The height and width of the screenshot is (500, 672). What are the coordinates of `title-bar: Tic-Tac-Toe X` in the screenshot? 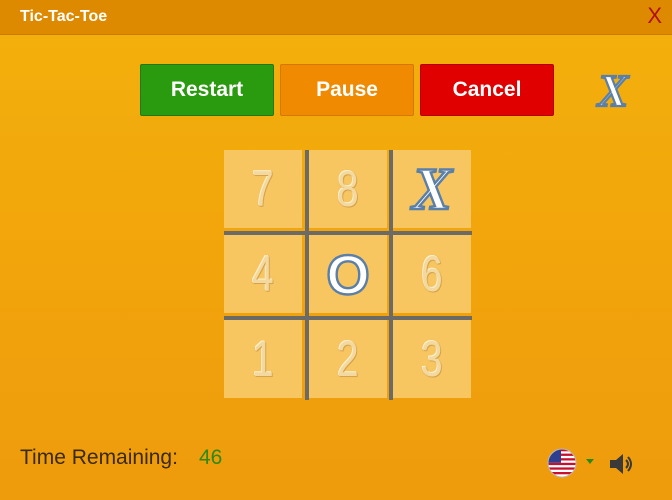 It's located at (336, 17).